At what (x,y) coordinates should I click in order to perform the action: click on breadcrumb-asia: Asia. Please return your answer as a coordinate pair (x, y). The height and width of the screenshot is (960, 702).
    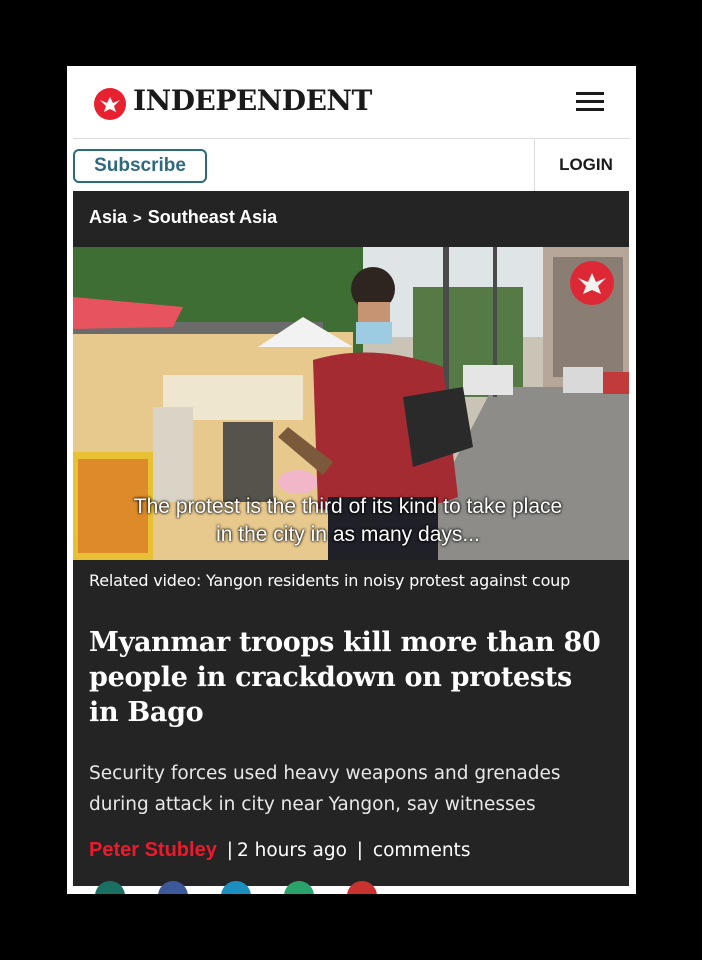
    Looking at the image, I should click on (108, 217).